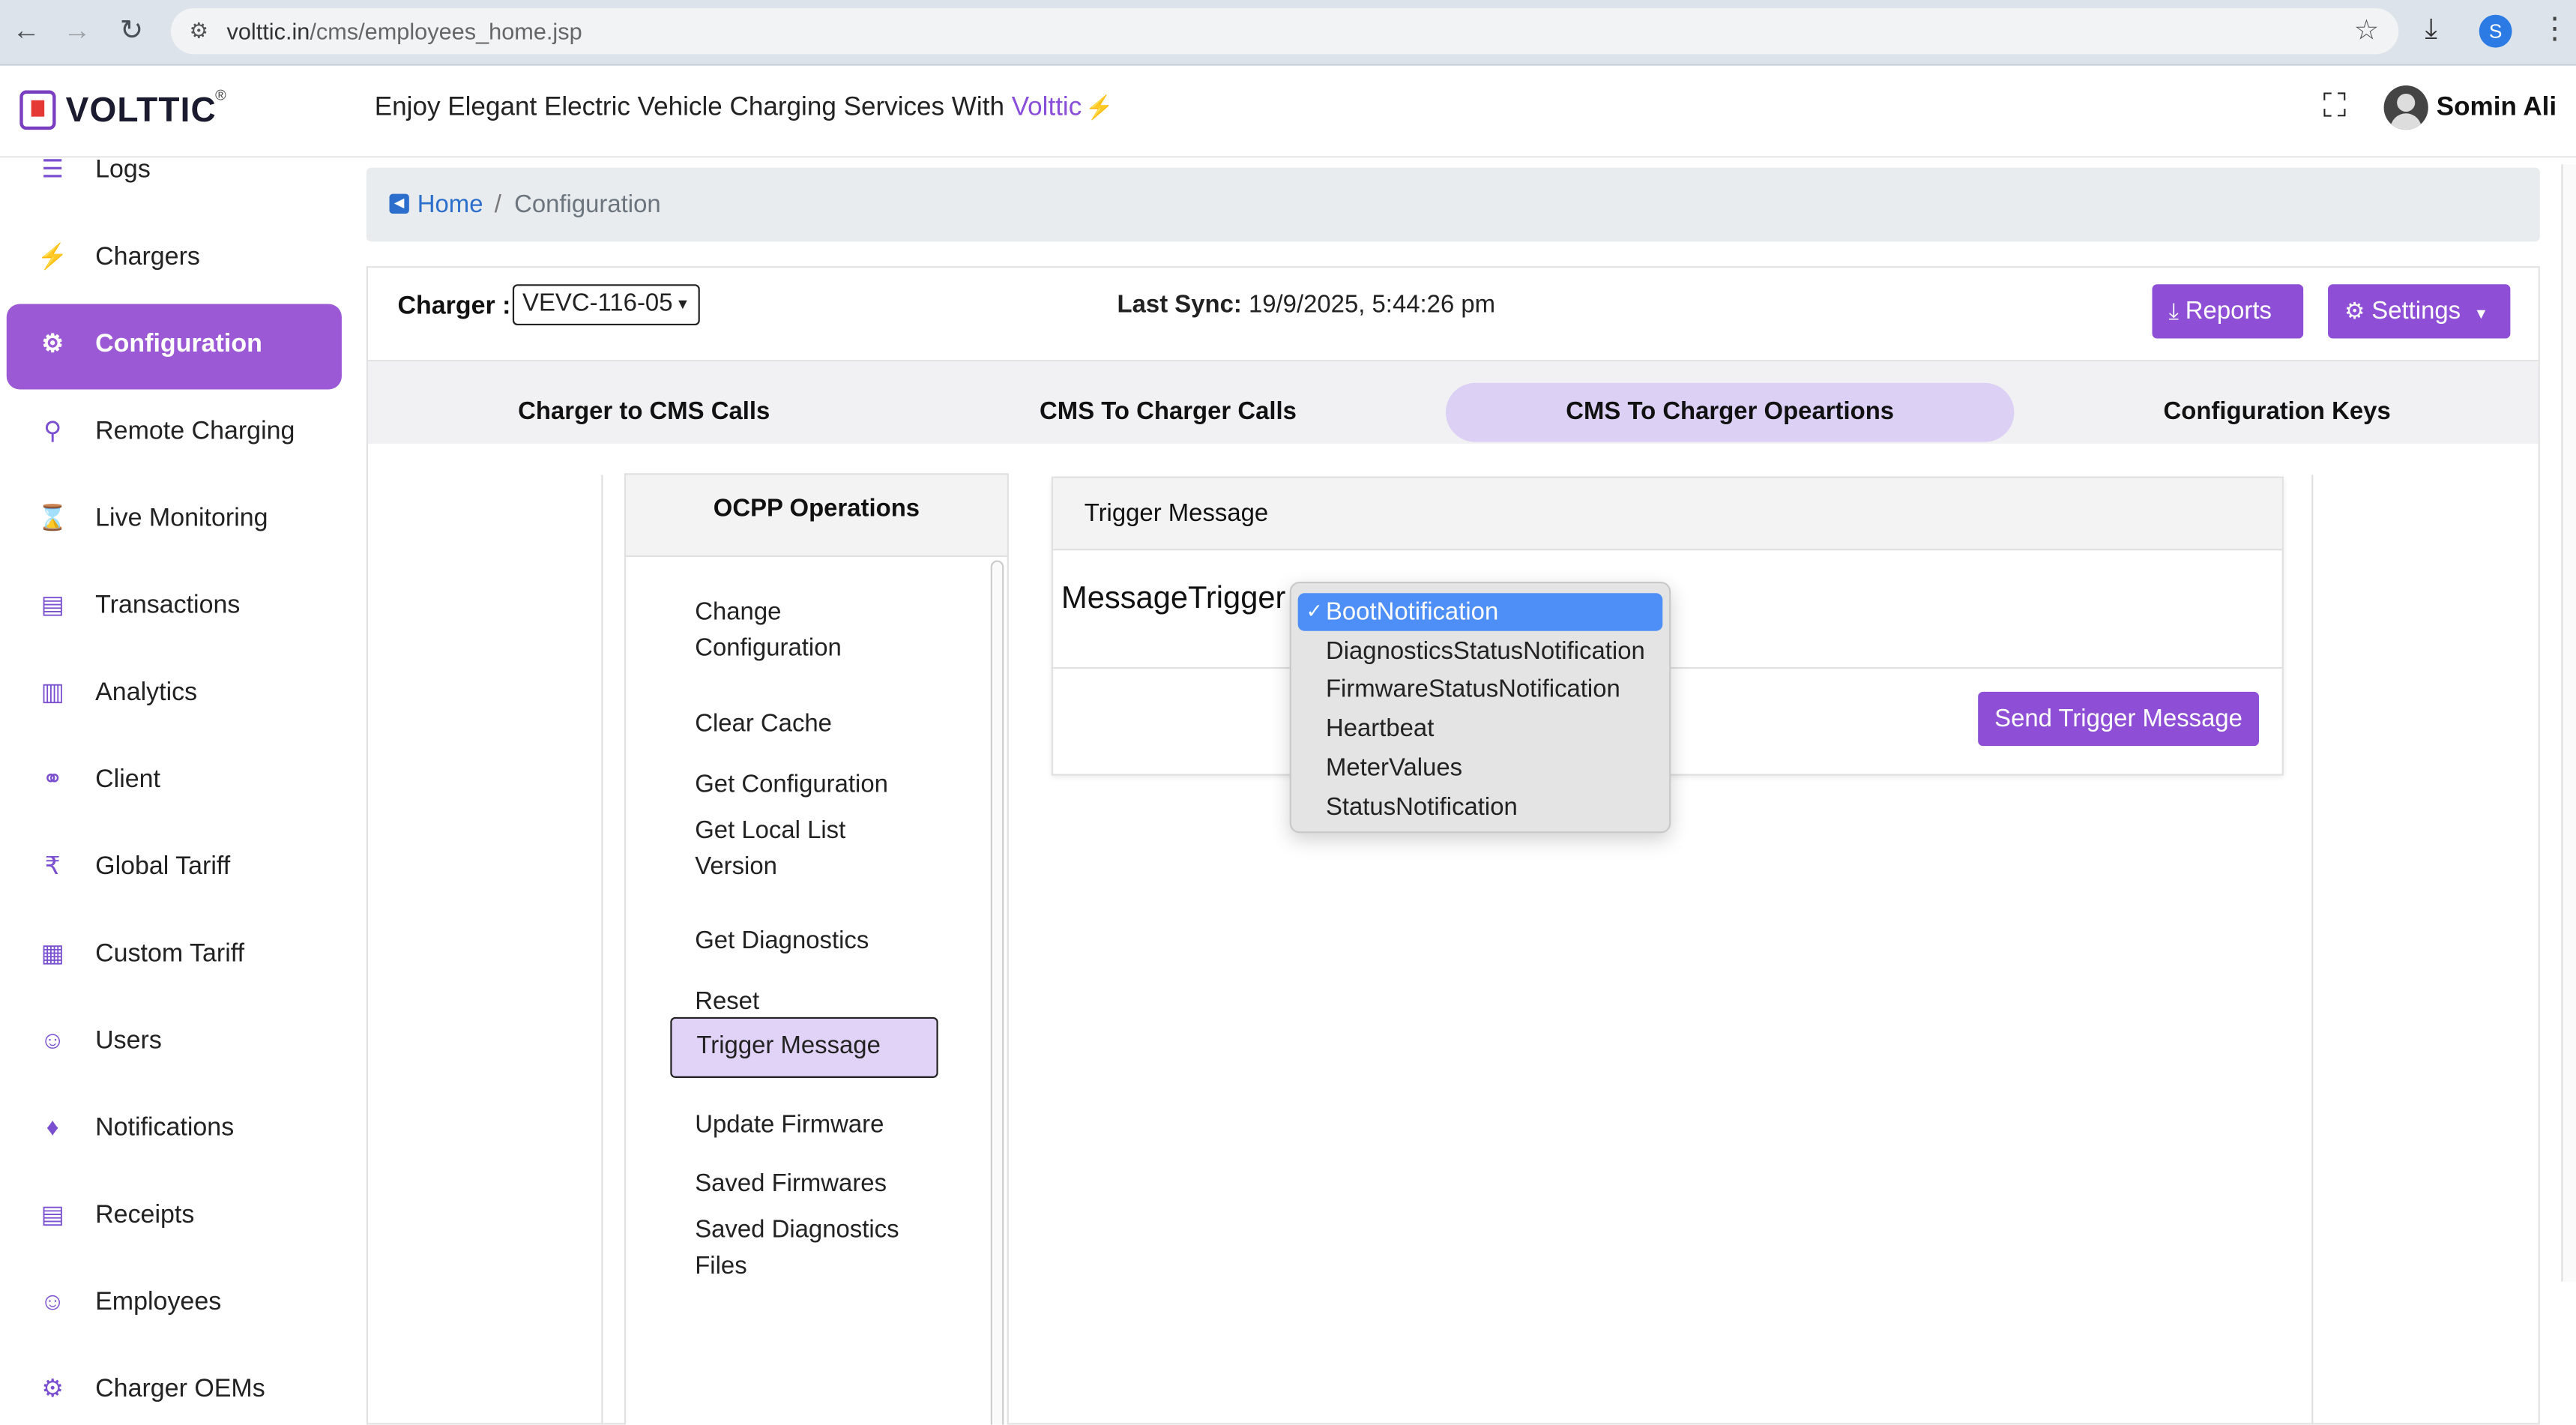  I want to click on ocpp-op-get-local-list-version: Get Local List Version, so click(810, 849).